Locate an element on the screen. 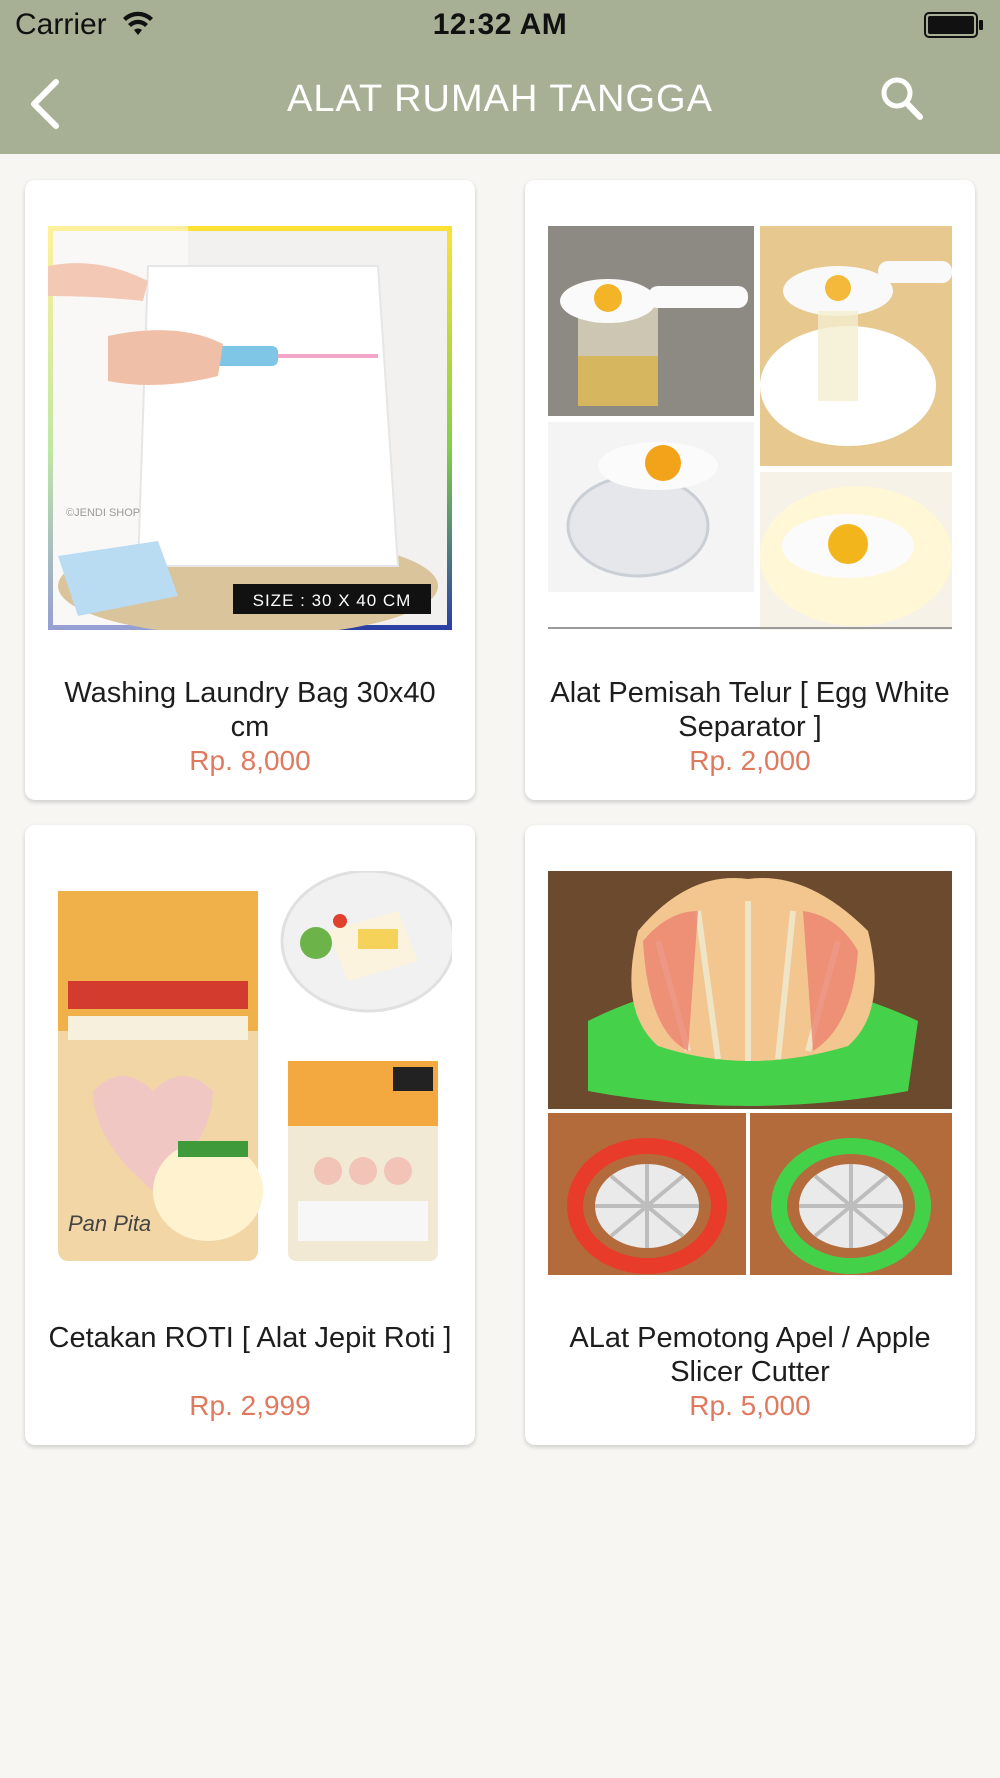 The image size is (1000, 1778). product-image: Pan Pita is located at coordinates (250, 1073).